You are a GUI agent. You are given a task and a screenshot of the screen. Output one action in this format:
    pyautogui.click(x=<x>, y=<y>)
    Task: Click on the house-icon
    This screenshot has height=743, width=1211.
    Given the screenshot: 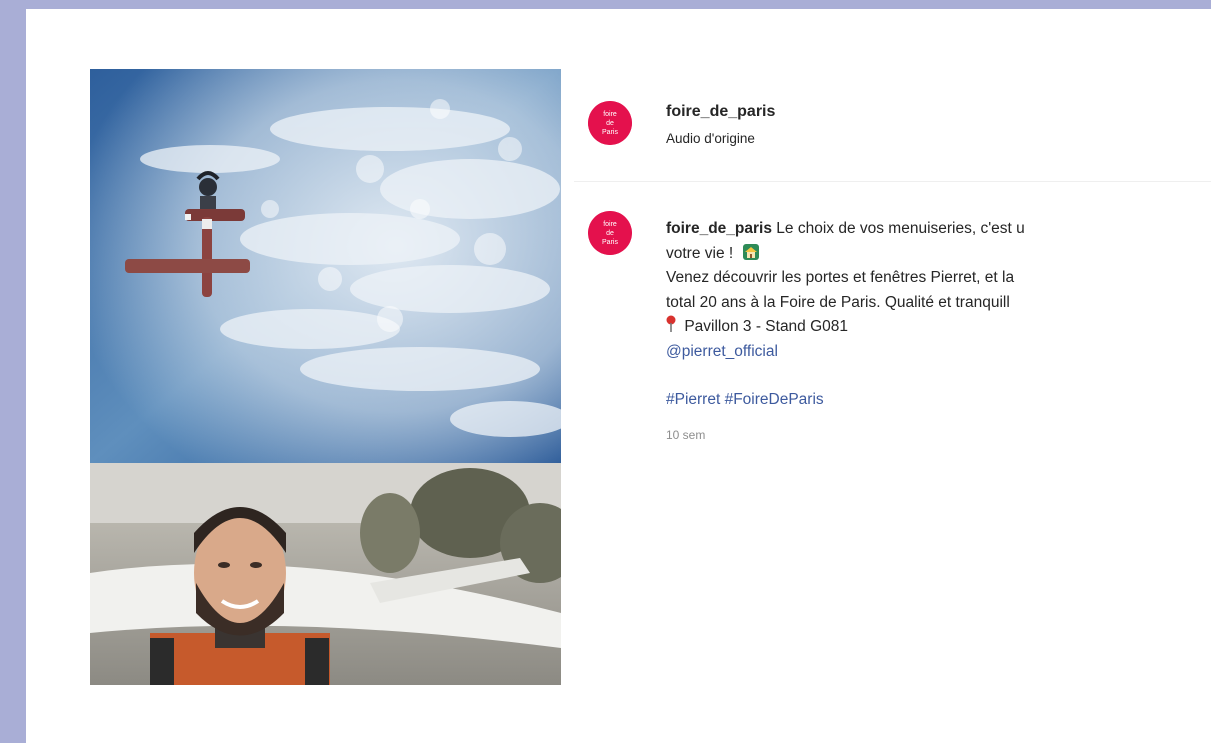 What is the action you would take?
    pyautogui.click(x=750, y=251)
    